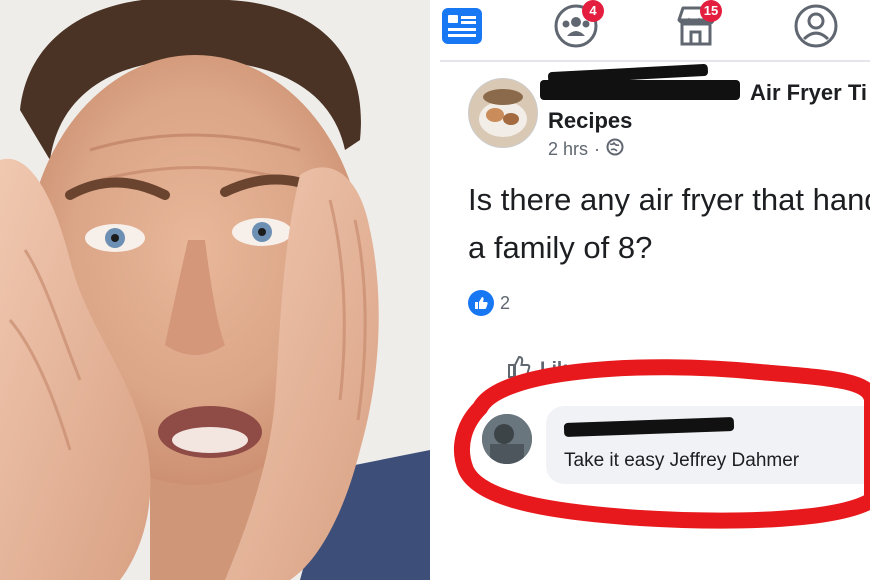  Describe the element at coordinates (507, 439) in the screenshot. I see `commenter-avatar` at that location.